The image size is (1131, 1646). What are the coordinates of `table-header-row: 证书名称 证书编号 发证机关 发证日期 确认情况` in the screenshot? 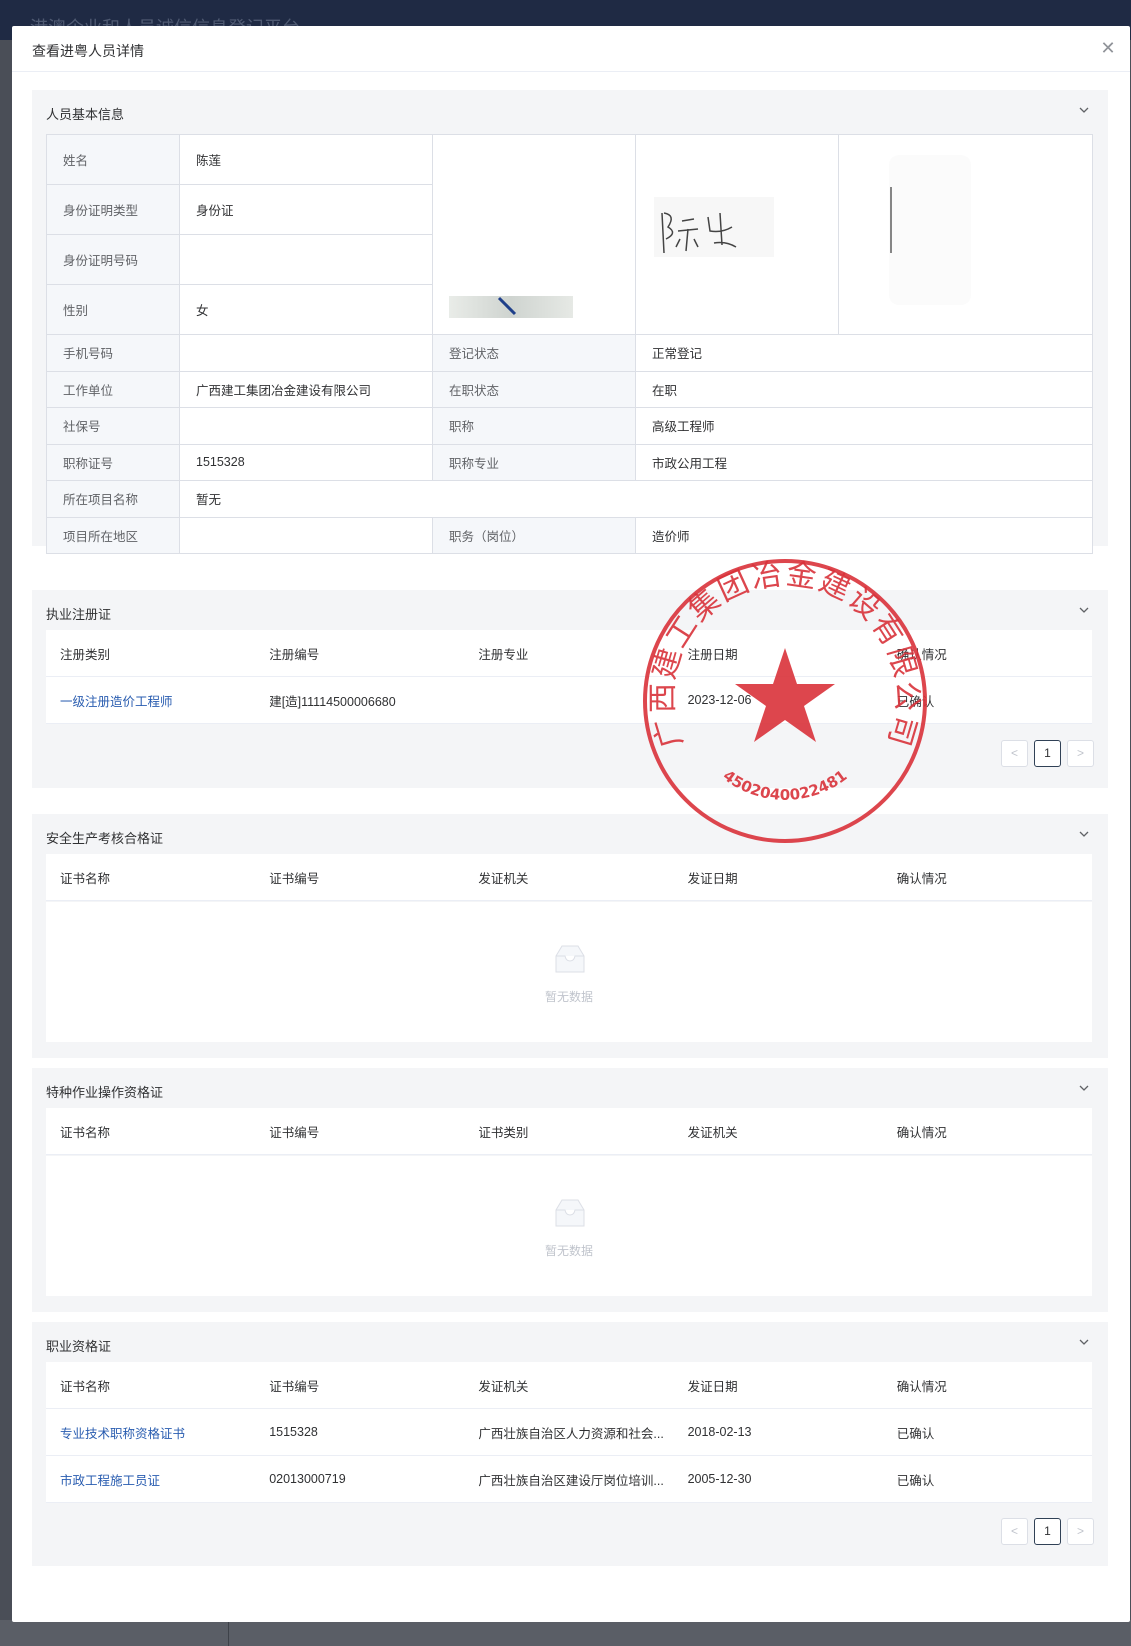 It's located at (569, 877).